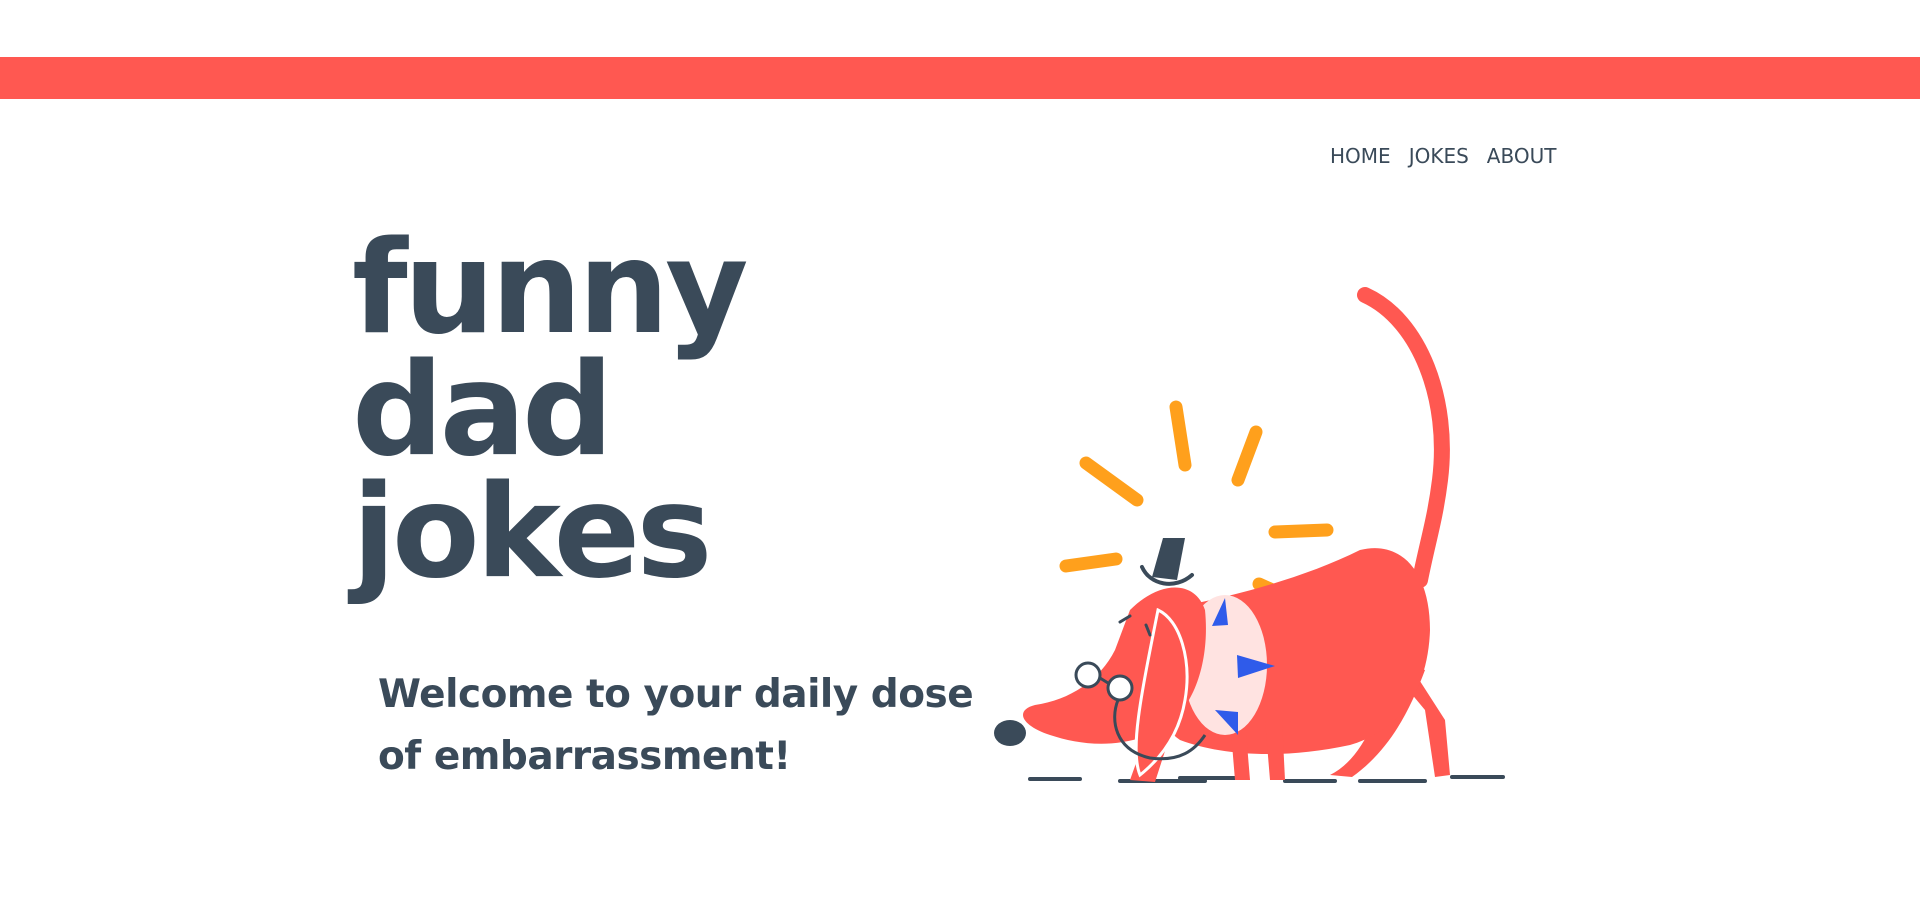 This screenshot has height=916, width=1920. Describe the element at coordinates (550, 288) in the screenshot. I see `hero-title-line-1: funny` at that location.